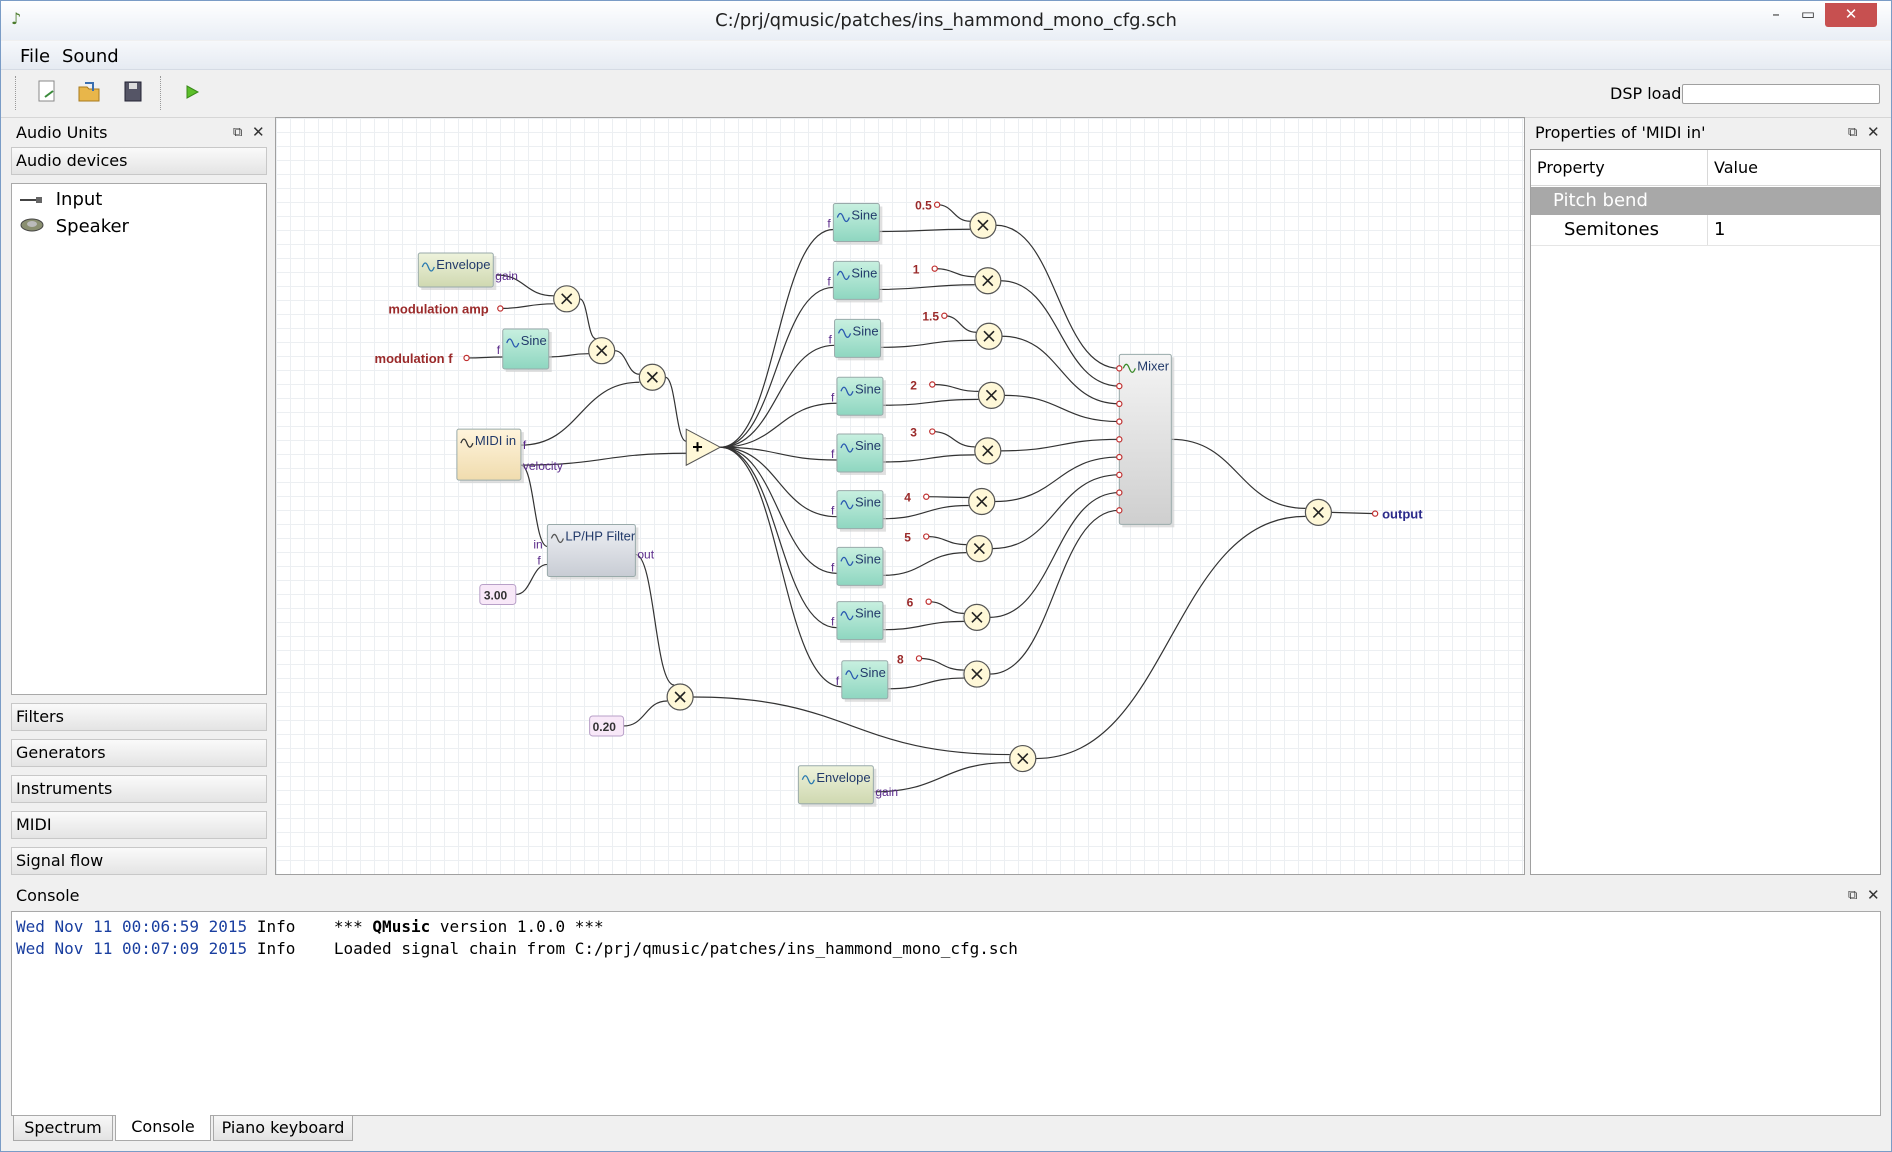 The image size is (1892, 1152). Describe the element at coordinates (913, 385) in the screenshot. I see `harmonic-label-3: 2` at that location.